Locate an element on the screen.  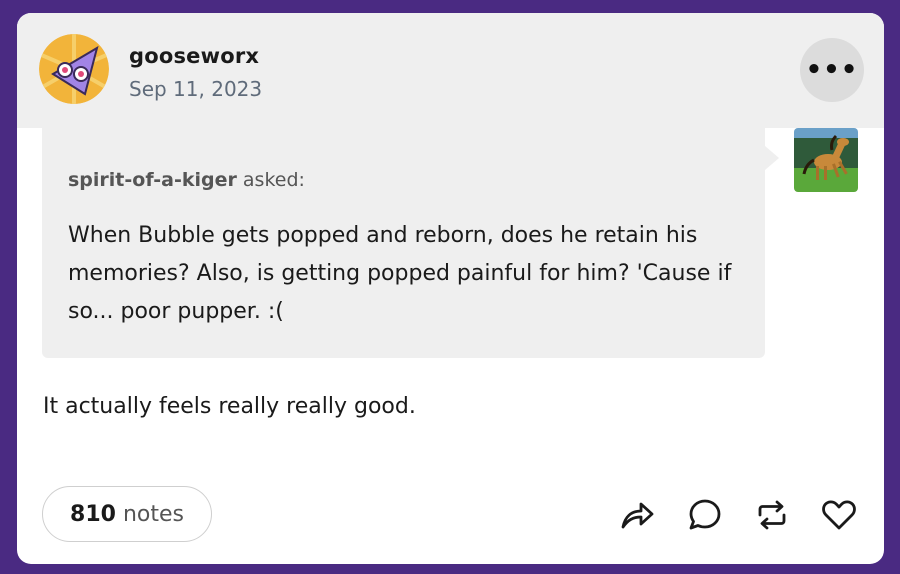
reblog-icon is located at coordinates (772, 515).